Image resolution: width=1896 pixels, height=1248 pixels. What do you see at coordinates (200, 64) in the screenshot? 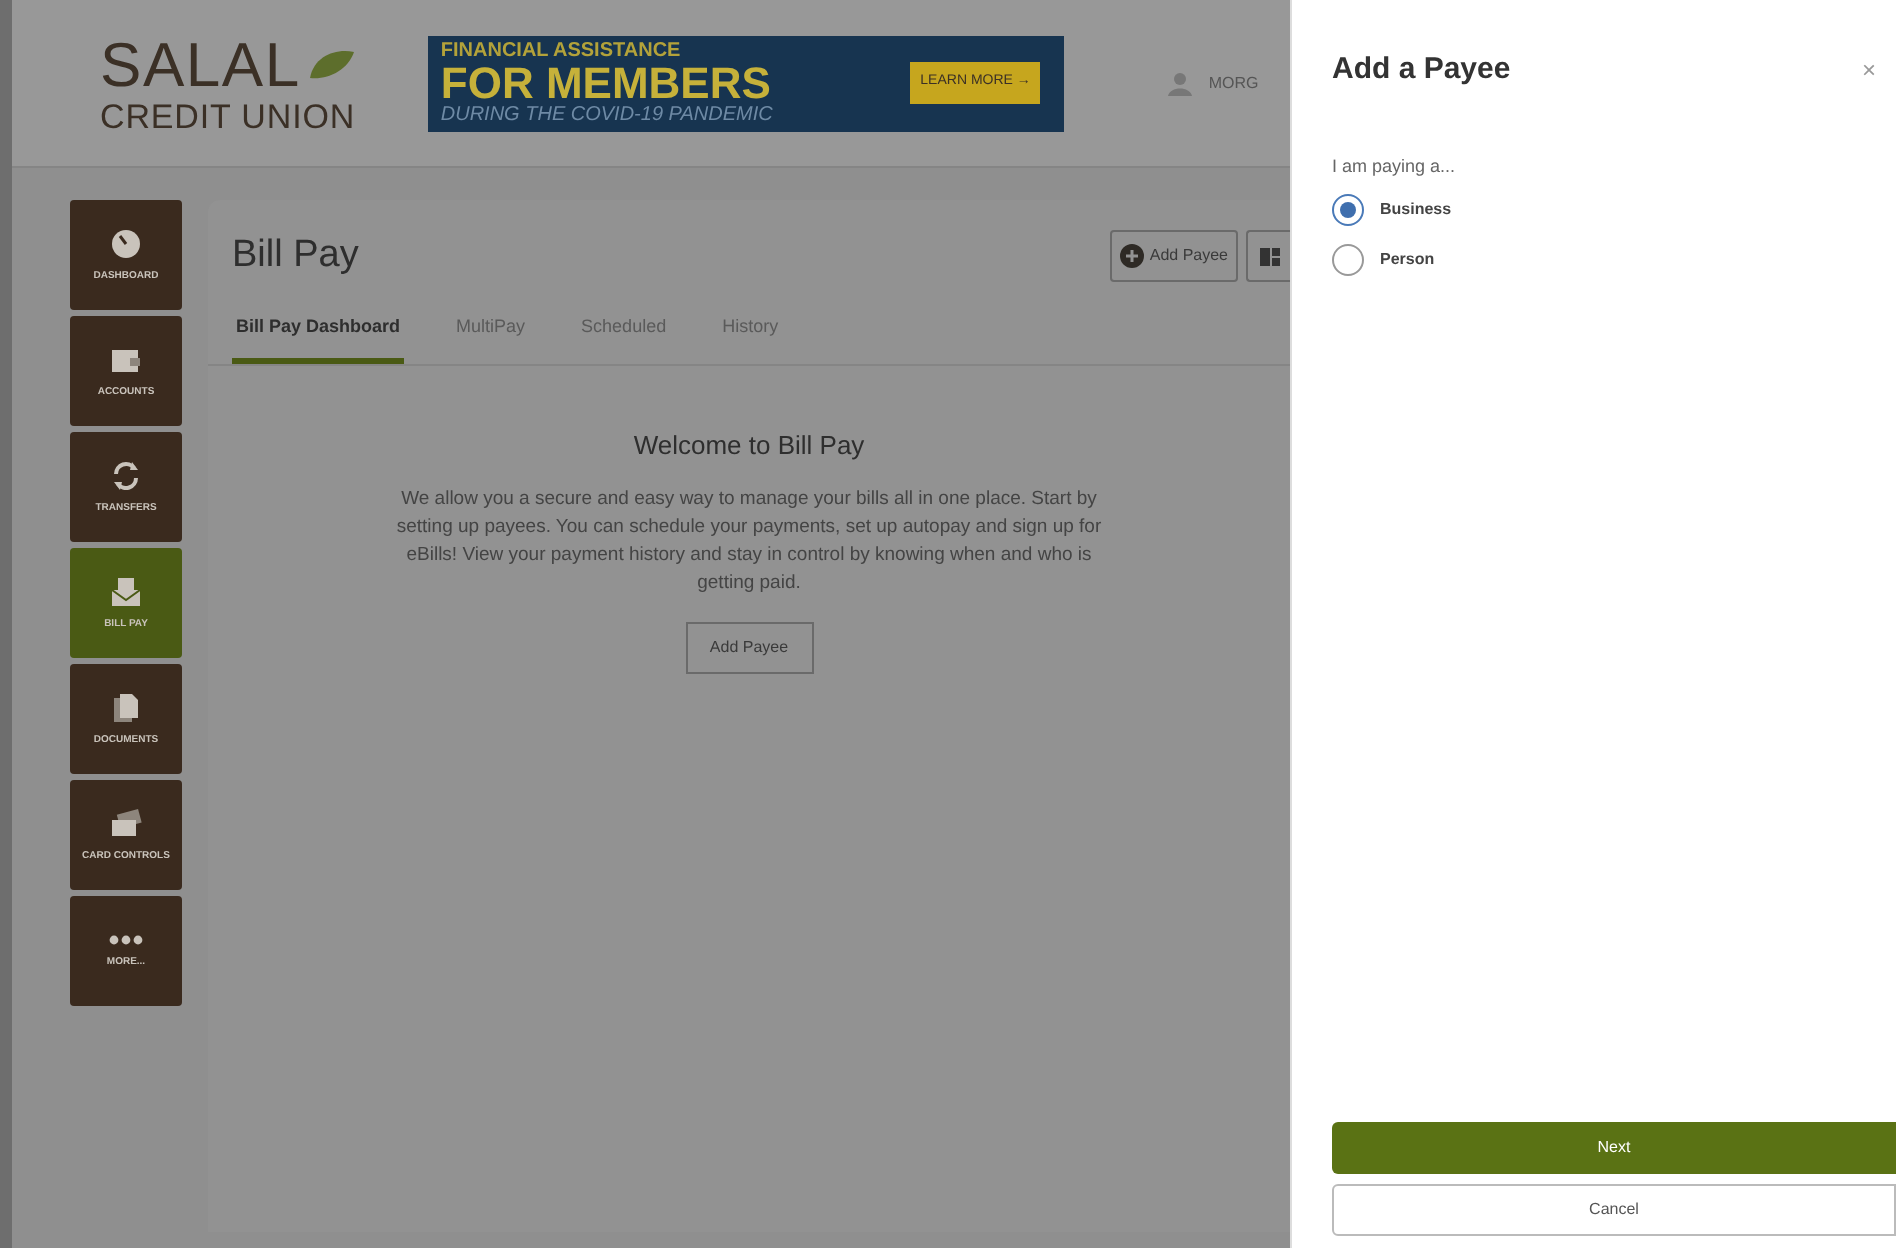
I see `logo-name: SALAL` at bounding box center [200, 64].